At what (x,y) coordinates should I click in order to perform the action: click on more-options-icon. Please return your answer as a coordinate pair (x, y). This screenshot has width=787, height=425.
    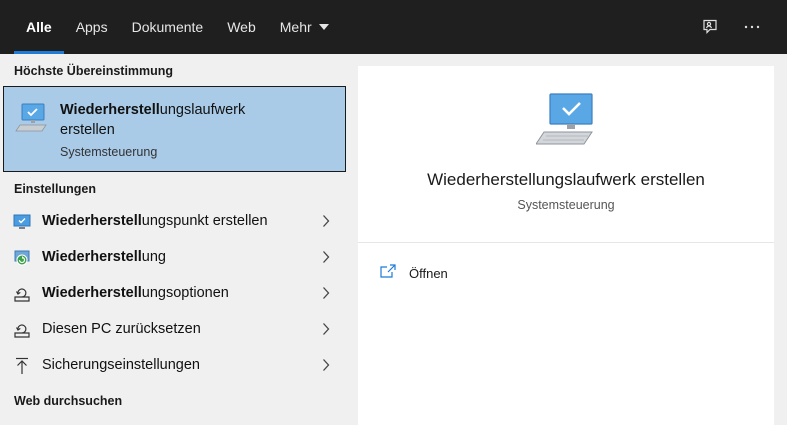
    Looking at the image, I should click on (752, 27).